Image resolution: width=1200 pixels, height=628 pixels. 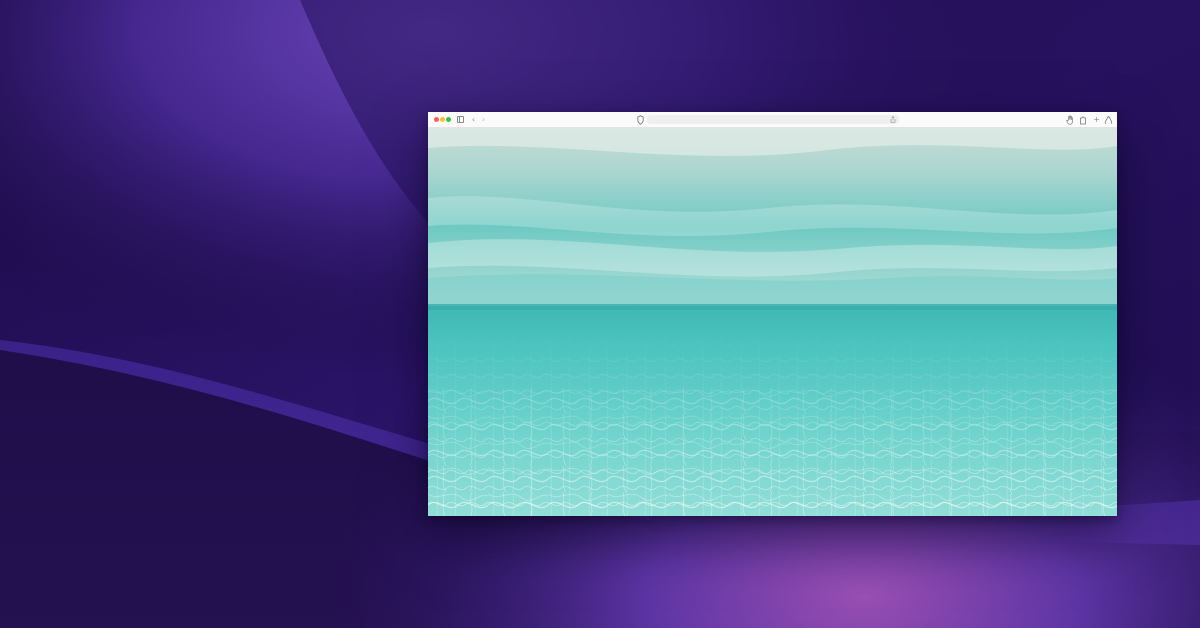 I want to click on puzzle-icon, so click(x=1083, y=120).